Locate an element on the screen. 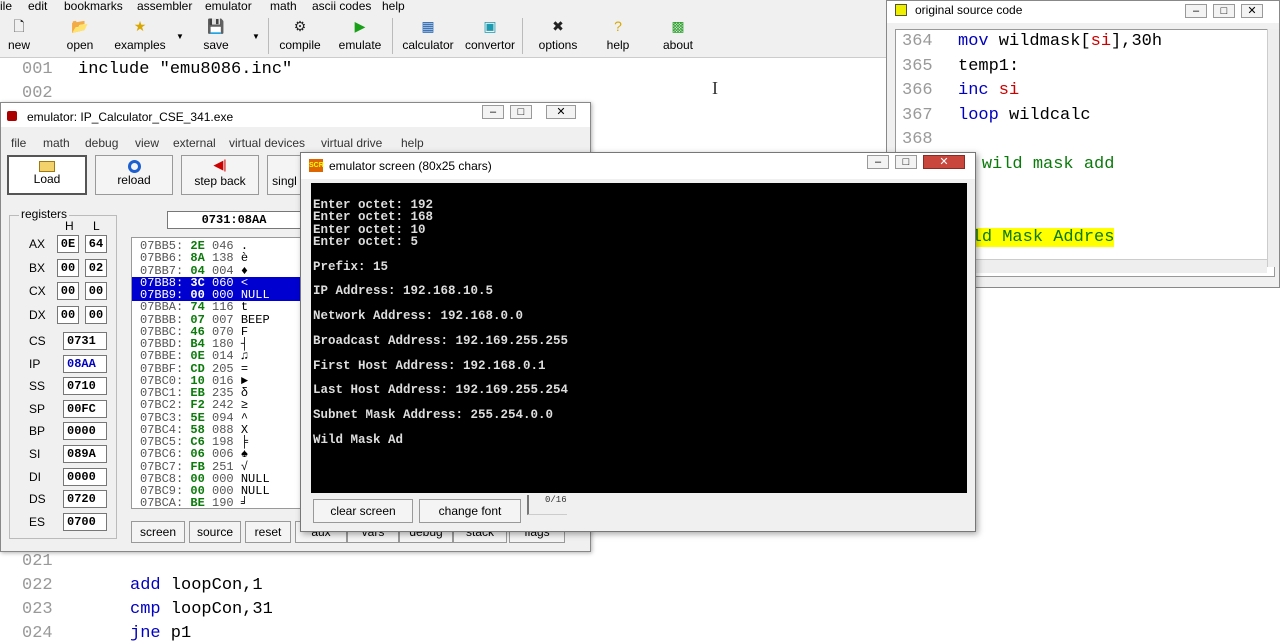  horizontal-scrollbar is located at coordinates (1117, 266).